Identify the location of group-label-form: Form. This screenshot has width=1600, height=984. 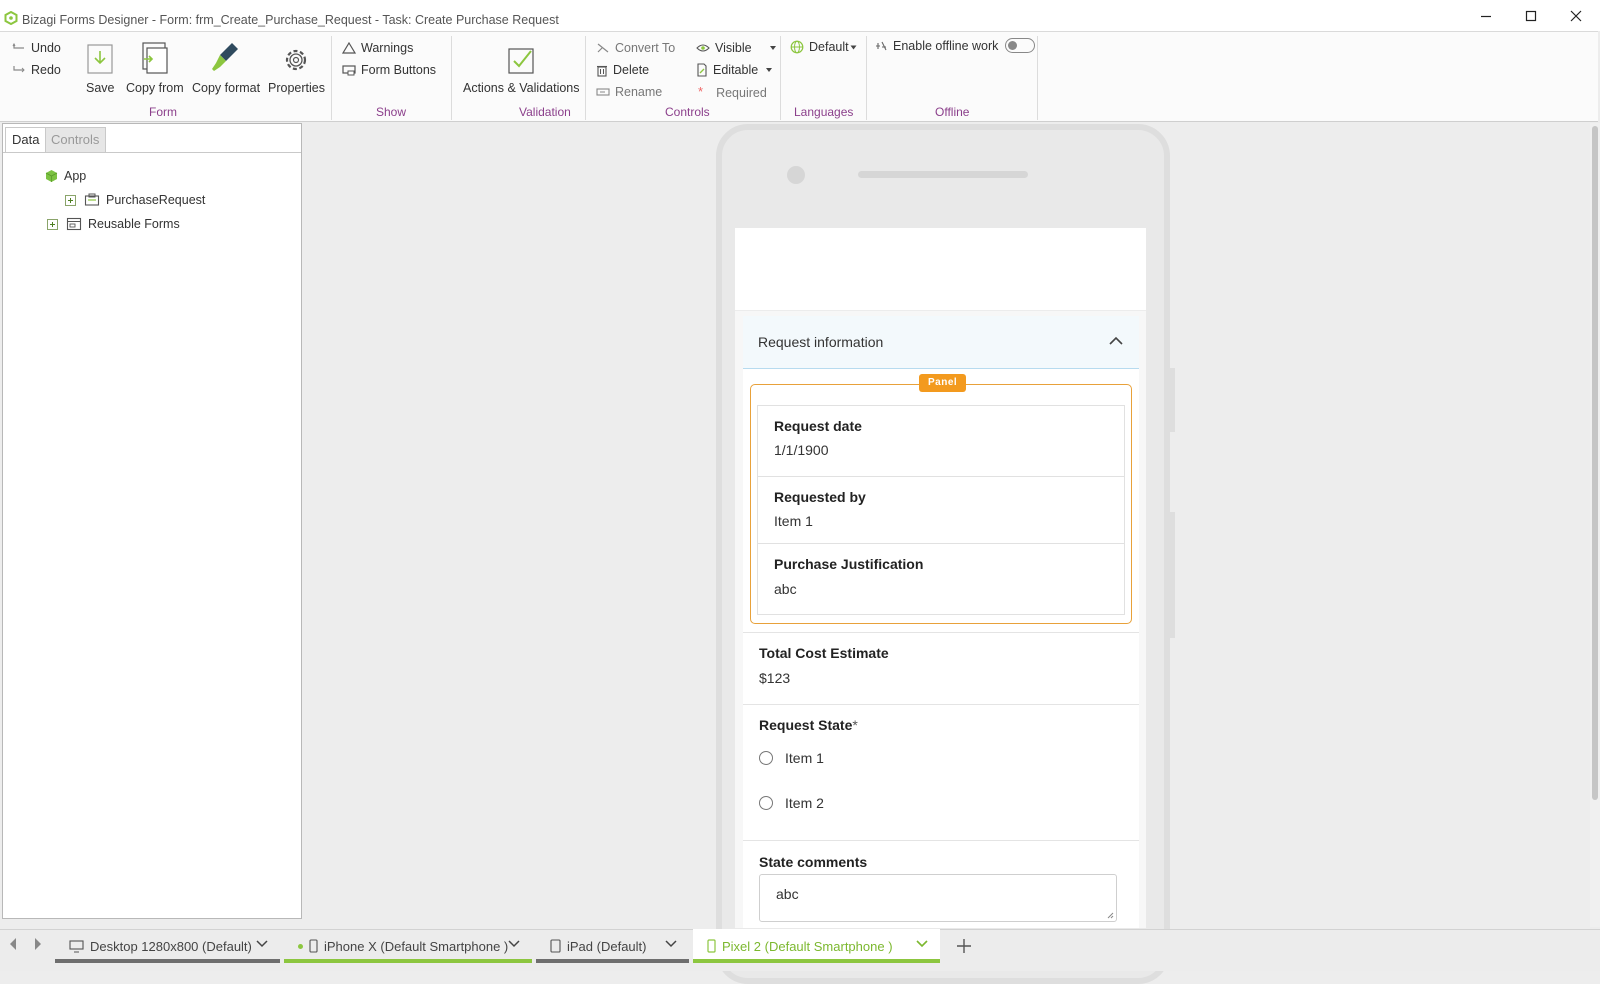
(163, 112).